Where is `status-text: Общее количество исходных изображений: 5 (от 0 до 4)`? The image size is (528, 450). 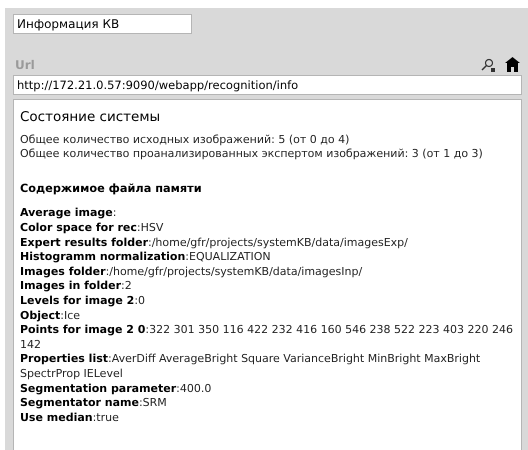 status-text: Общее количество исходных изображений: 5 (от 0 до 4) is located at coordinates (185, 140).